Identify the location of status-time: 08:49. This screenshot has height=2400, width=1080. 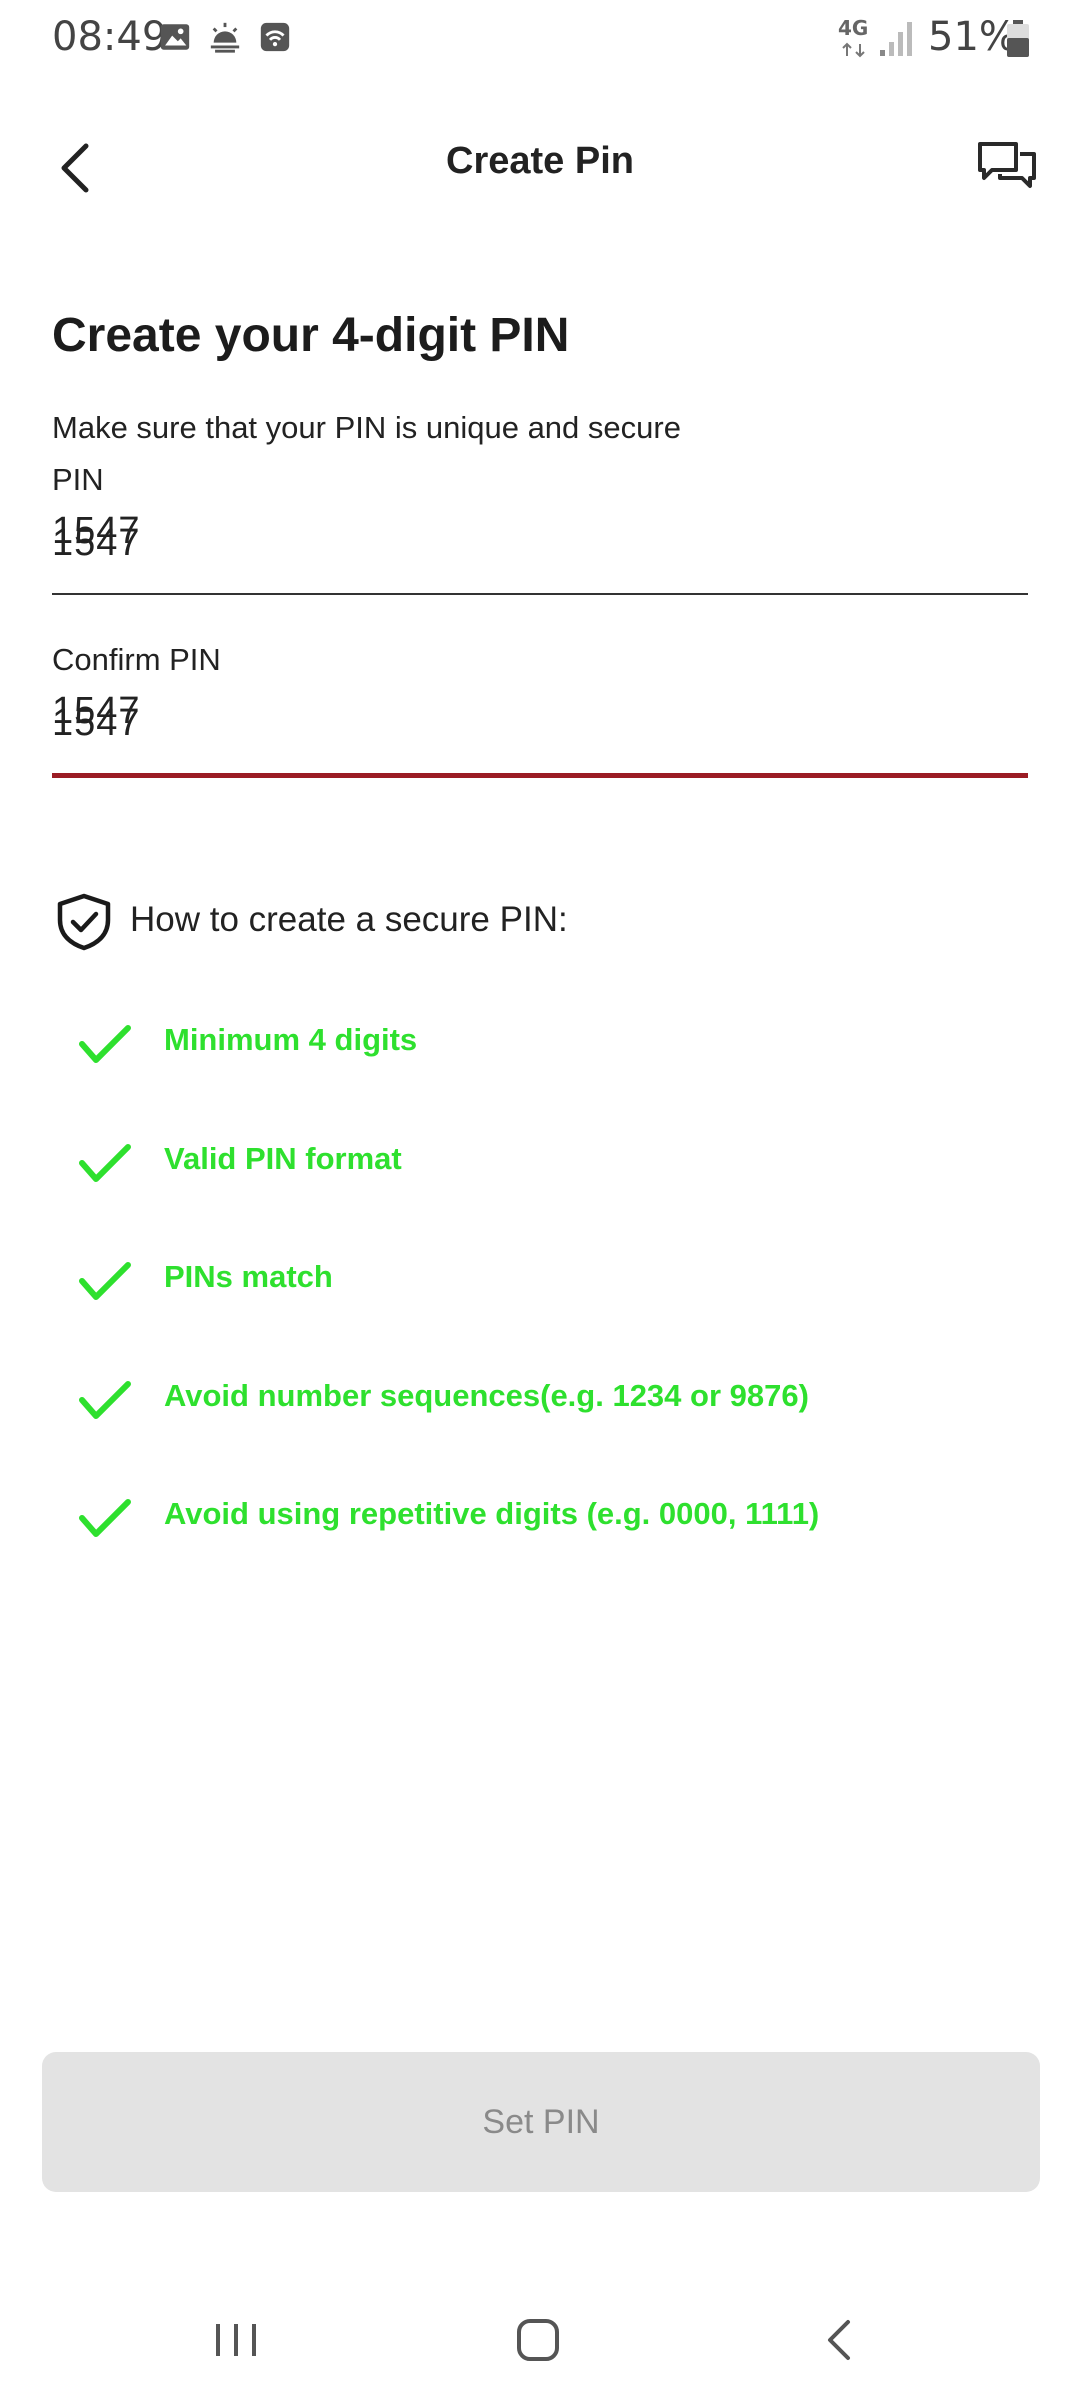
(110, 37).